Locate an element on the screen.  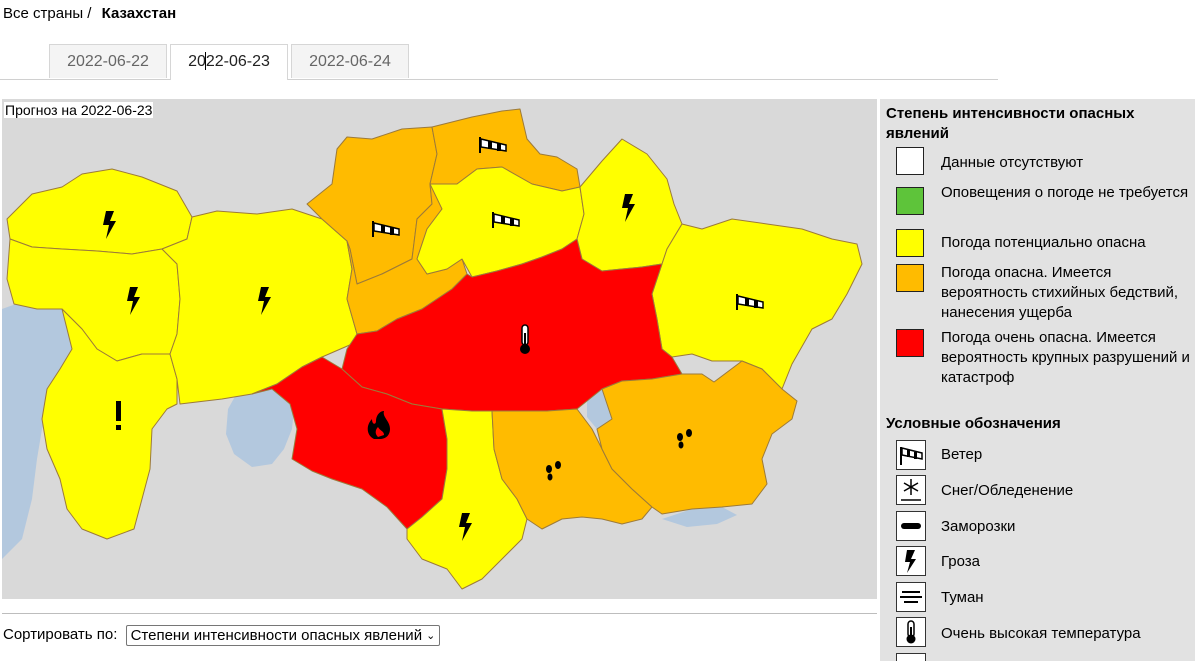
frost-icon is located at coordinates (911, 526).